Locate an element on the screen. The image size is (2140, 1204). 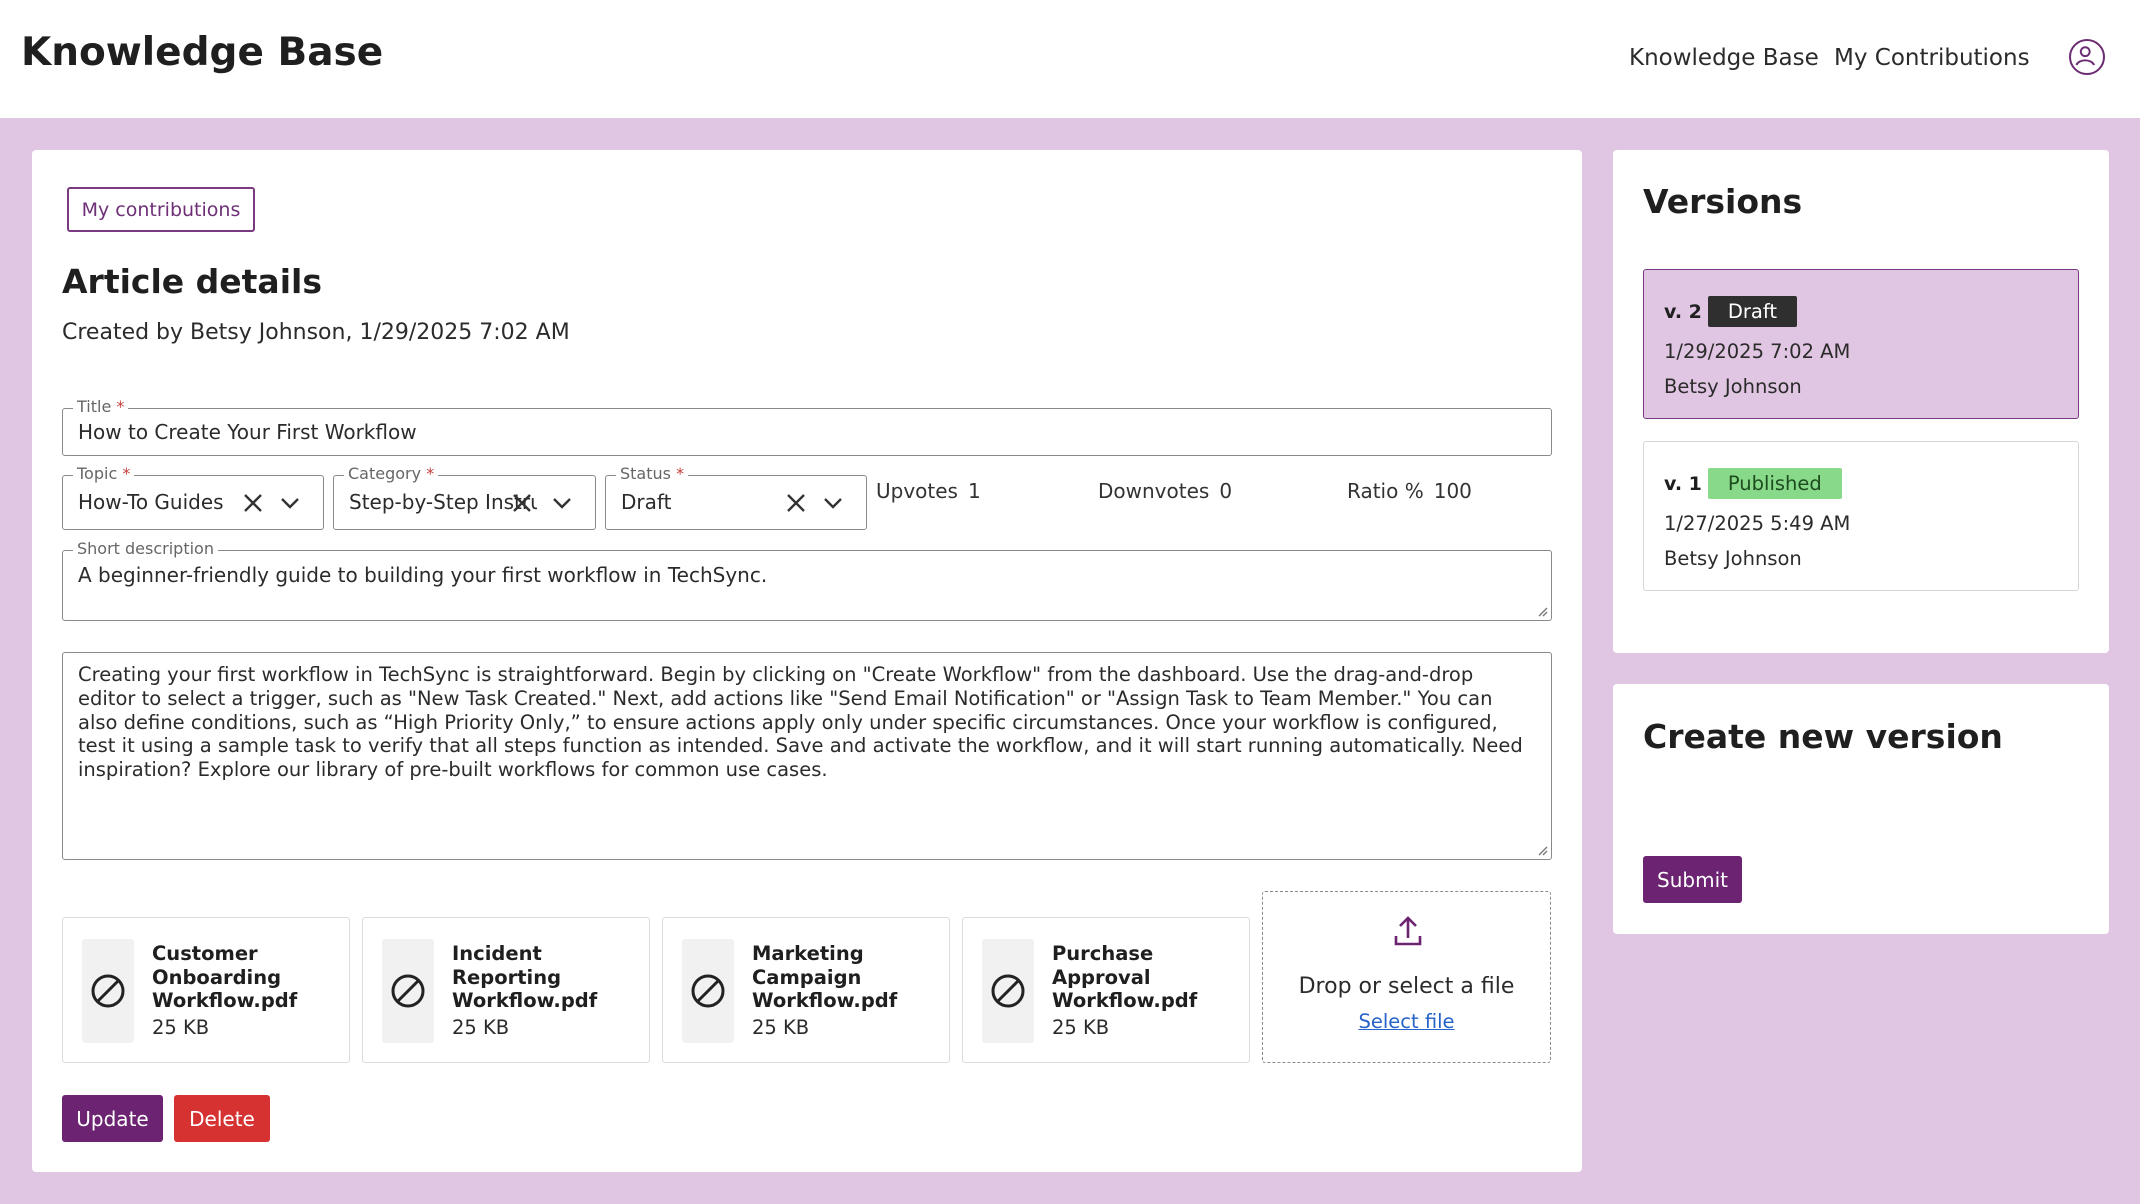
status-chevron-down-icon is located at coordinates (833, 503).